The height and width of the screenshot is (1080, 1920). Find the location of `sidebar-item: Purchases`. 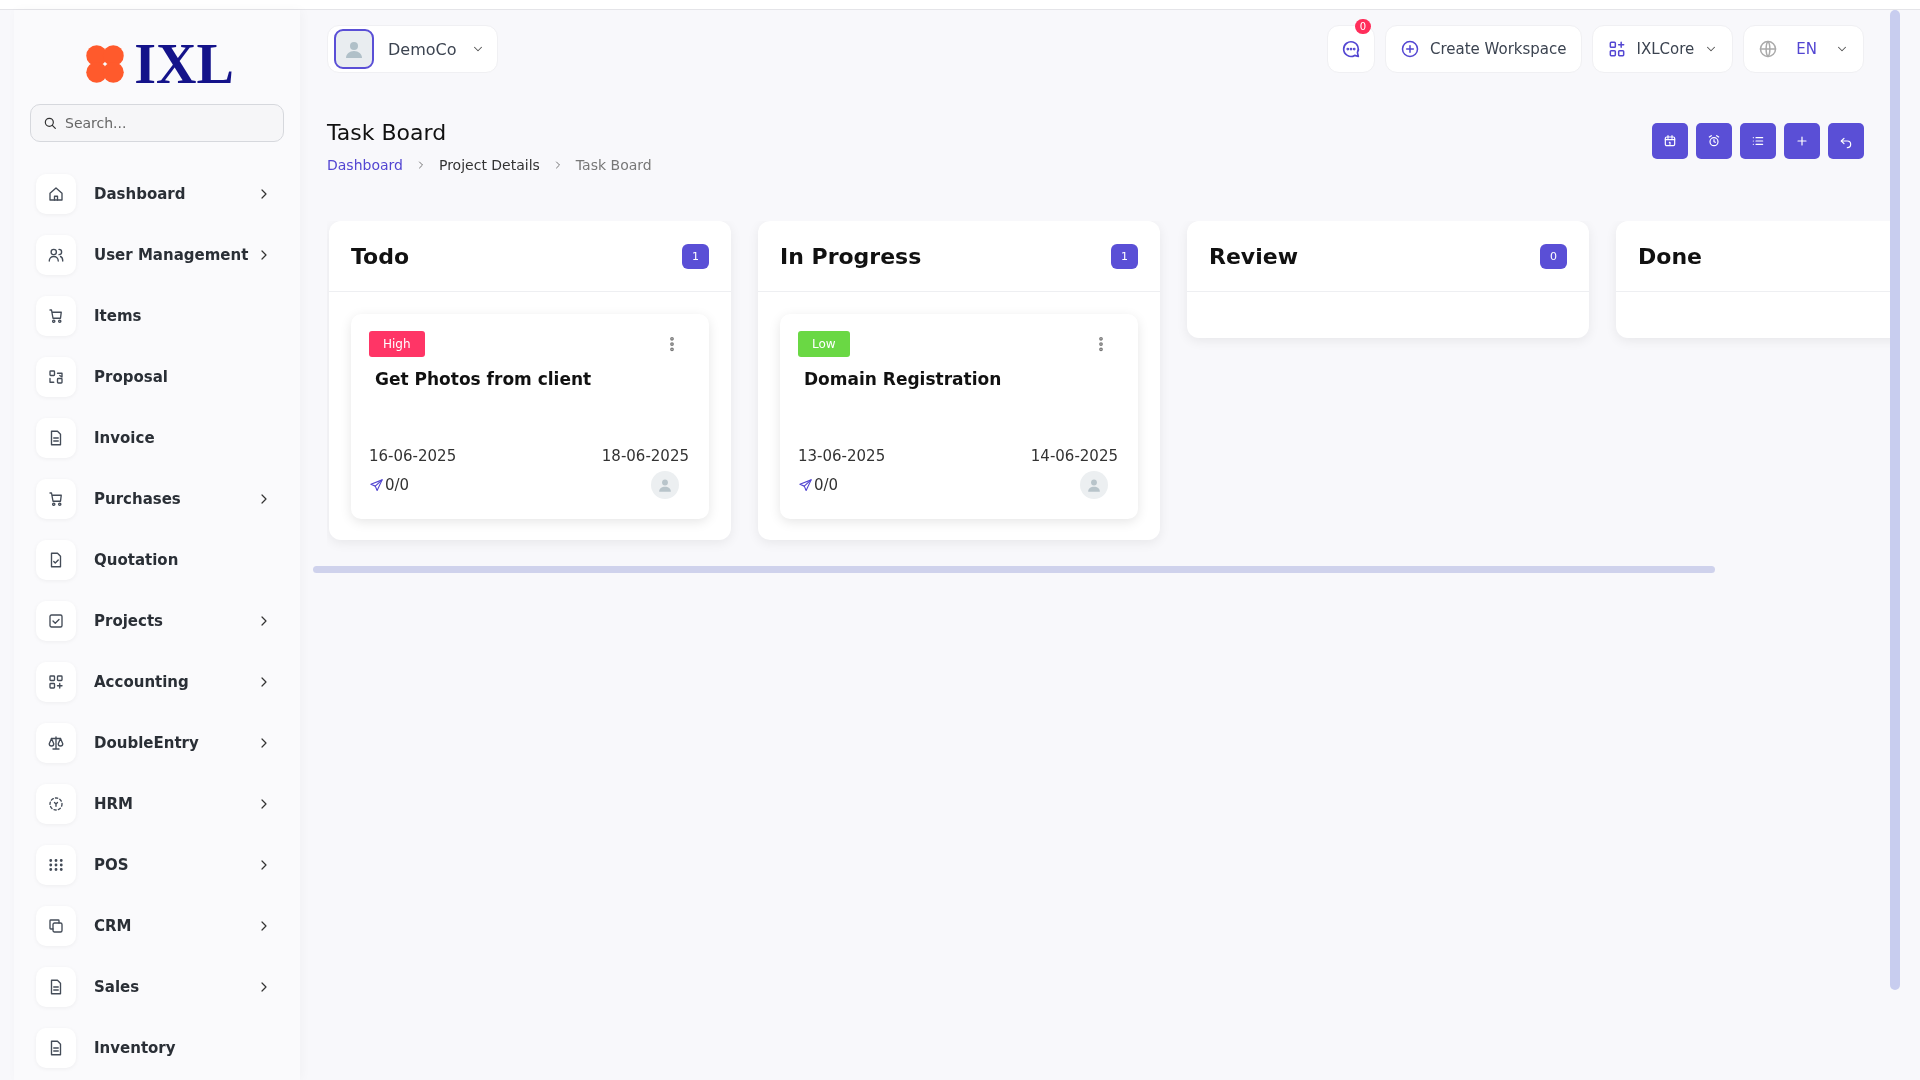

sidebar-item: Purchases is located at coordinates (157, 499).